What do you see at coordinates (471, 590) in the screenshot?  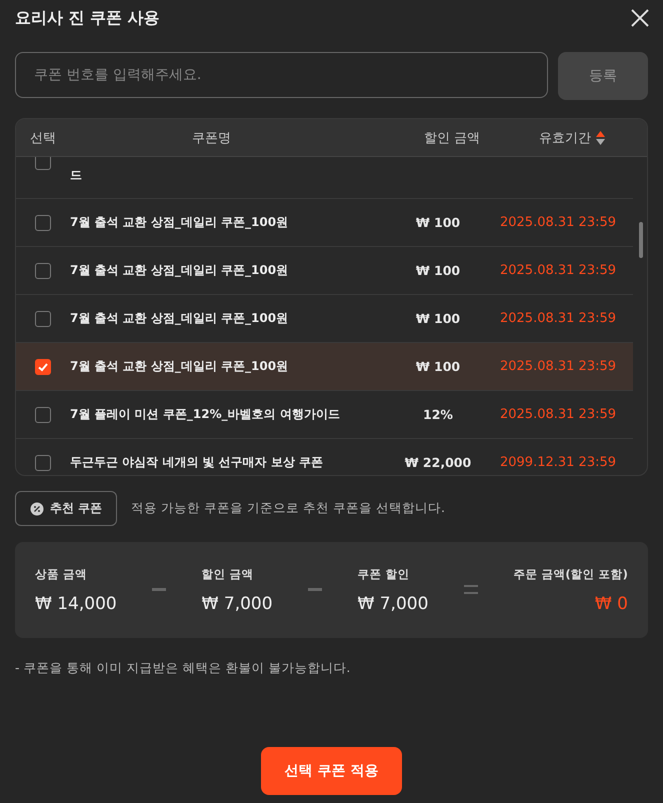 I see `equals-icon` at bounding box center [471, 590].